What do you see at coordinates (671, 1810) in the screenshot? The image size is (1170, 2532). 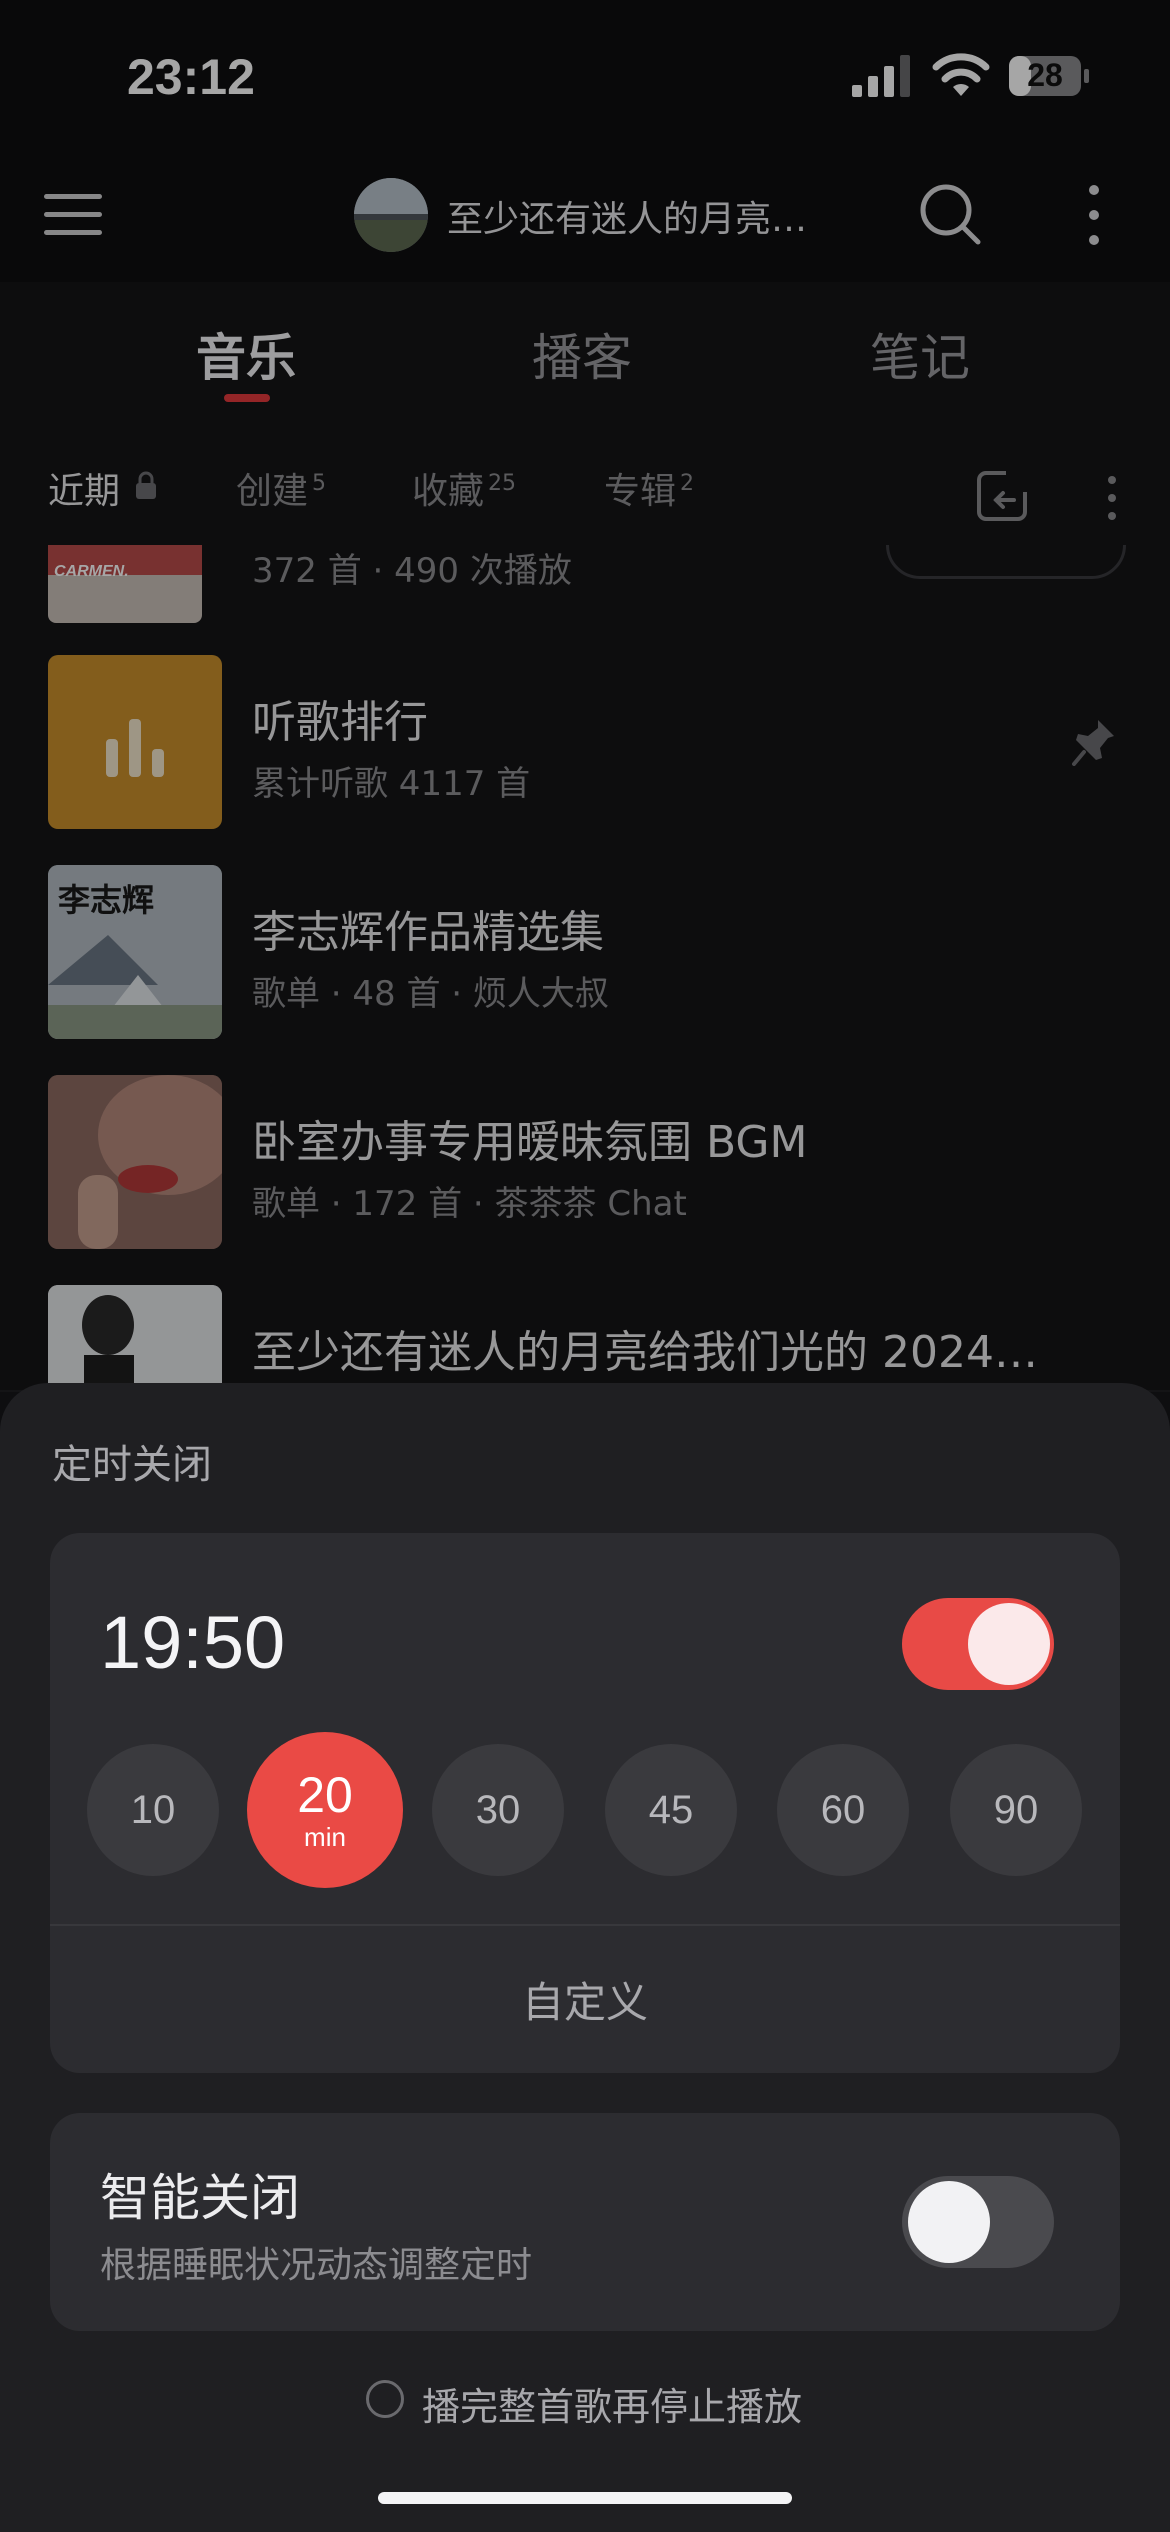 I see `timer-option-45: 45` at bounding box center [671, 1810].